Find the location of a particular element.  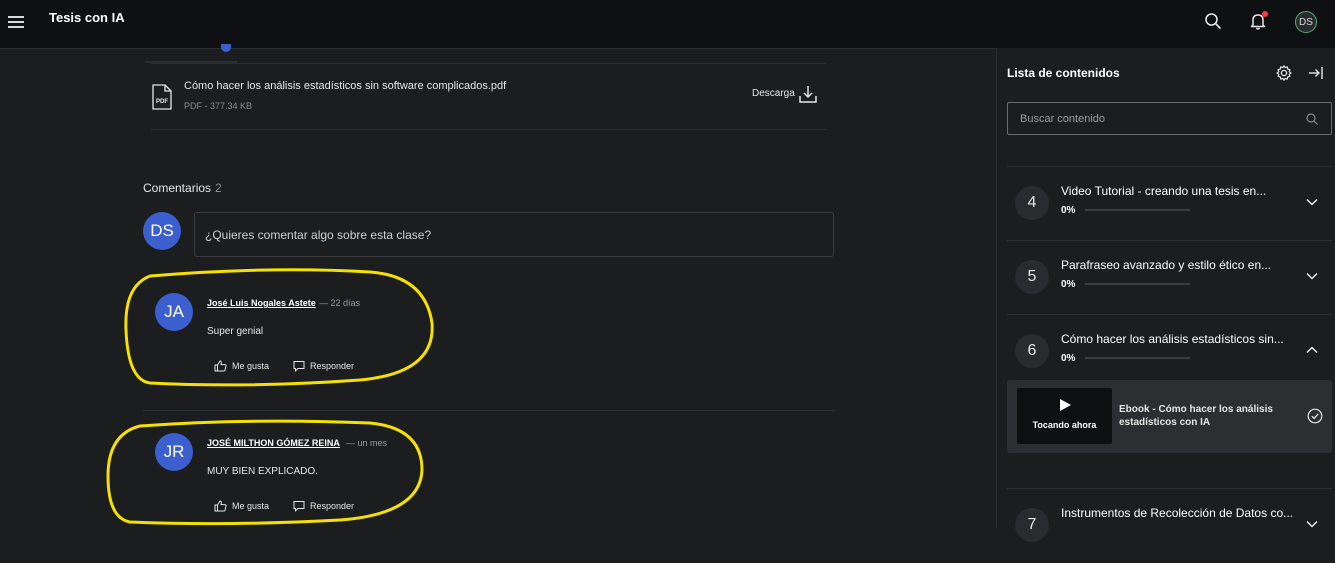

file-meta: PDF - 377.34 KB is located at coordinates (218, 106).